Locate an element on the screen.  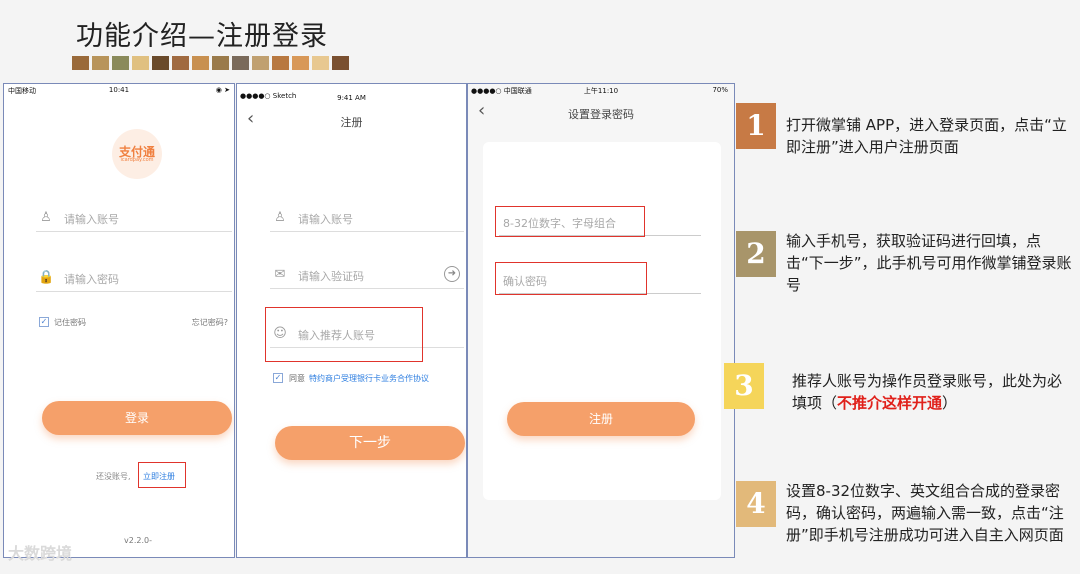
logo-subtext: icardpay.com is located at coordinates (137, 160).